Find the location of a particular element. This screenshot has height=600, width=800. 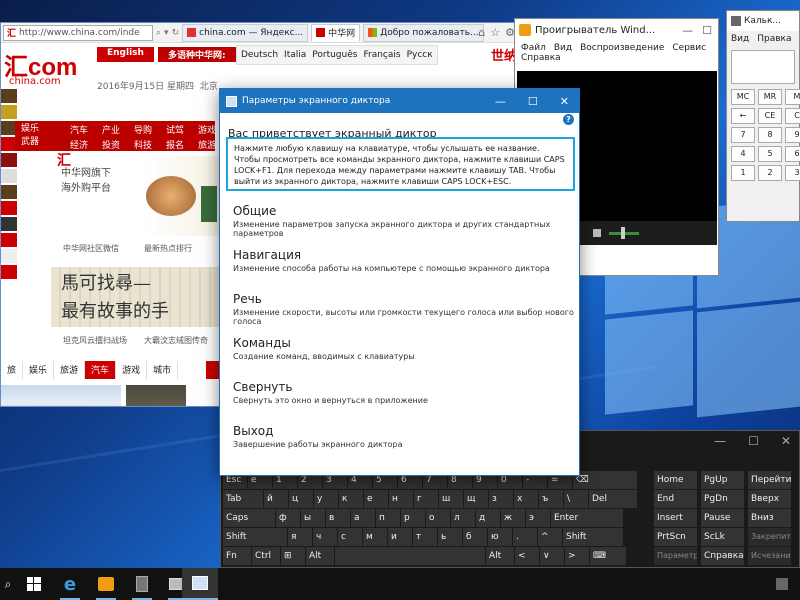

key: м is located at coordinates (375, 537).